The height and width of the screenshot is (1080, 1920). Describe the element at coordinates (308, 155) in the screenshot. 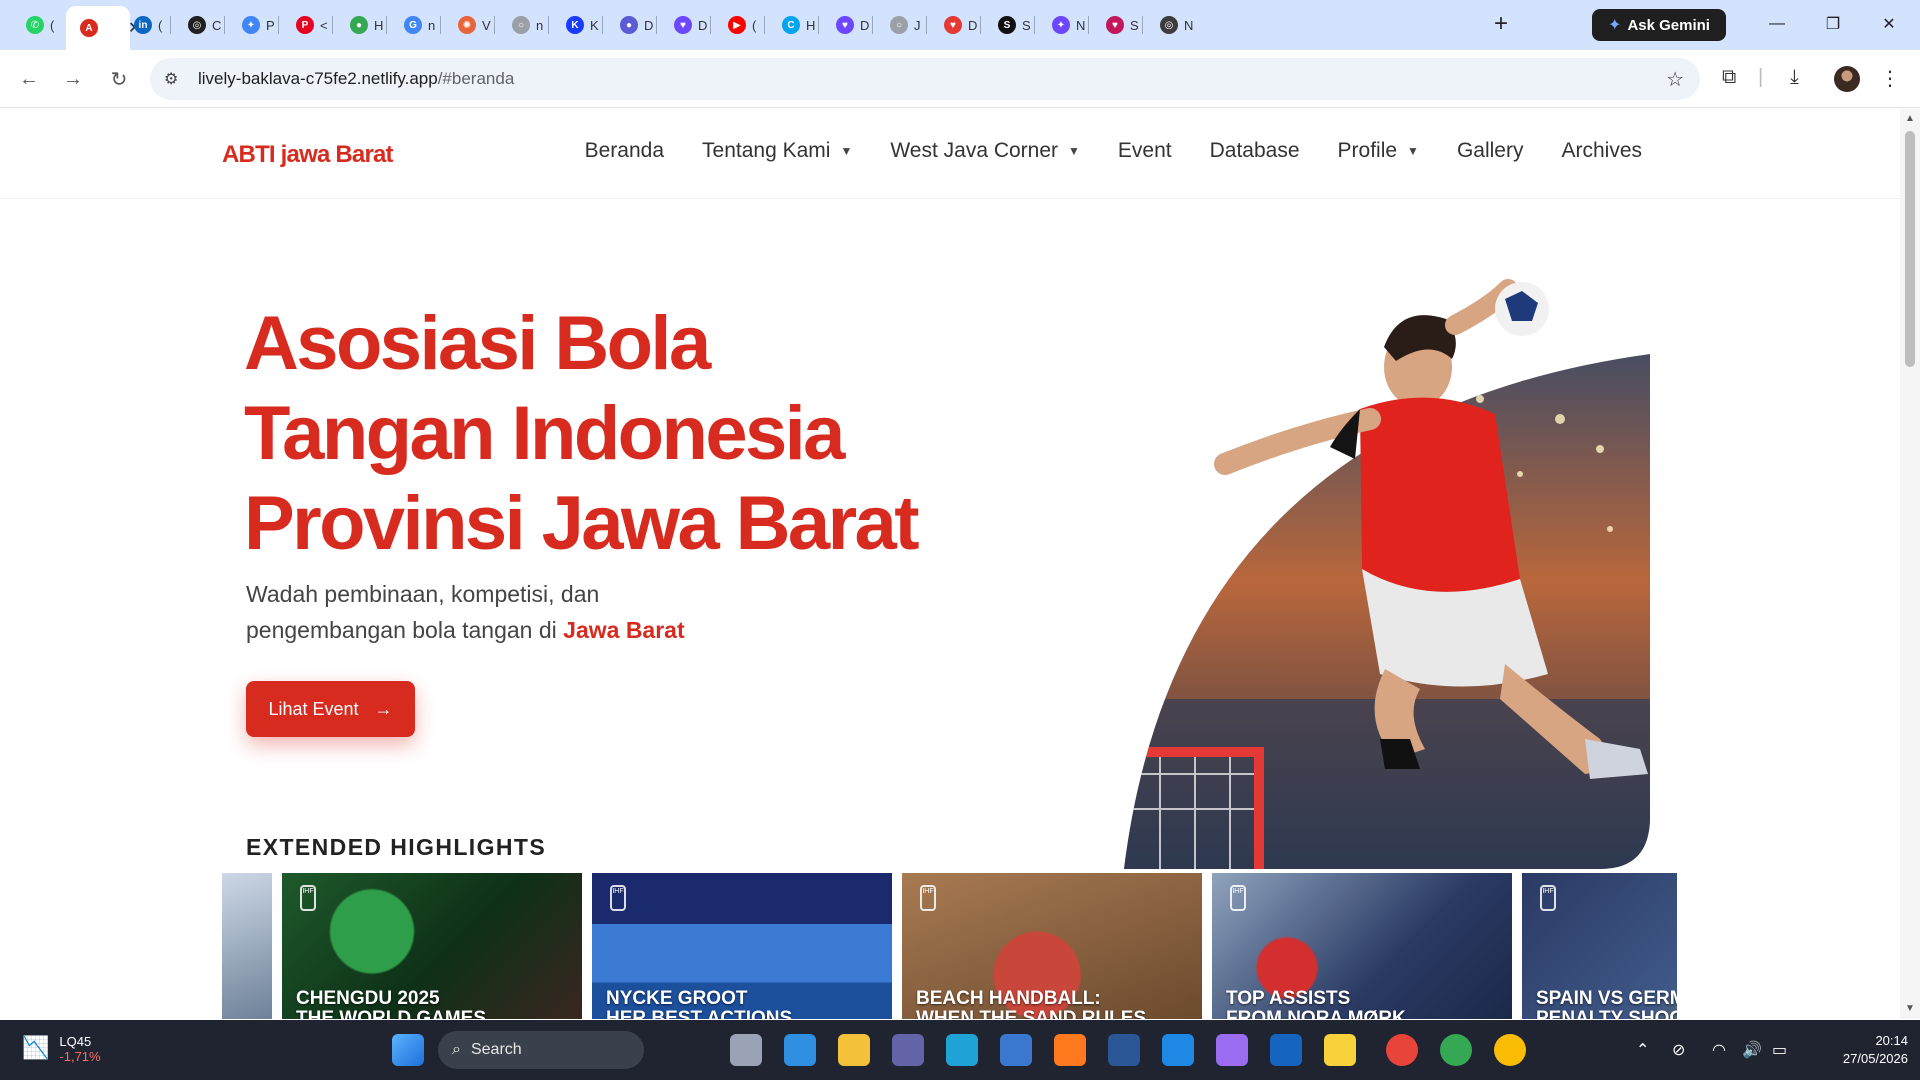

I see `site-logo: ABTI jawa Barat` at that location.